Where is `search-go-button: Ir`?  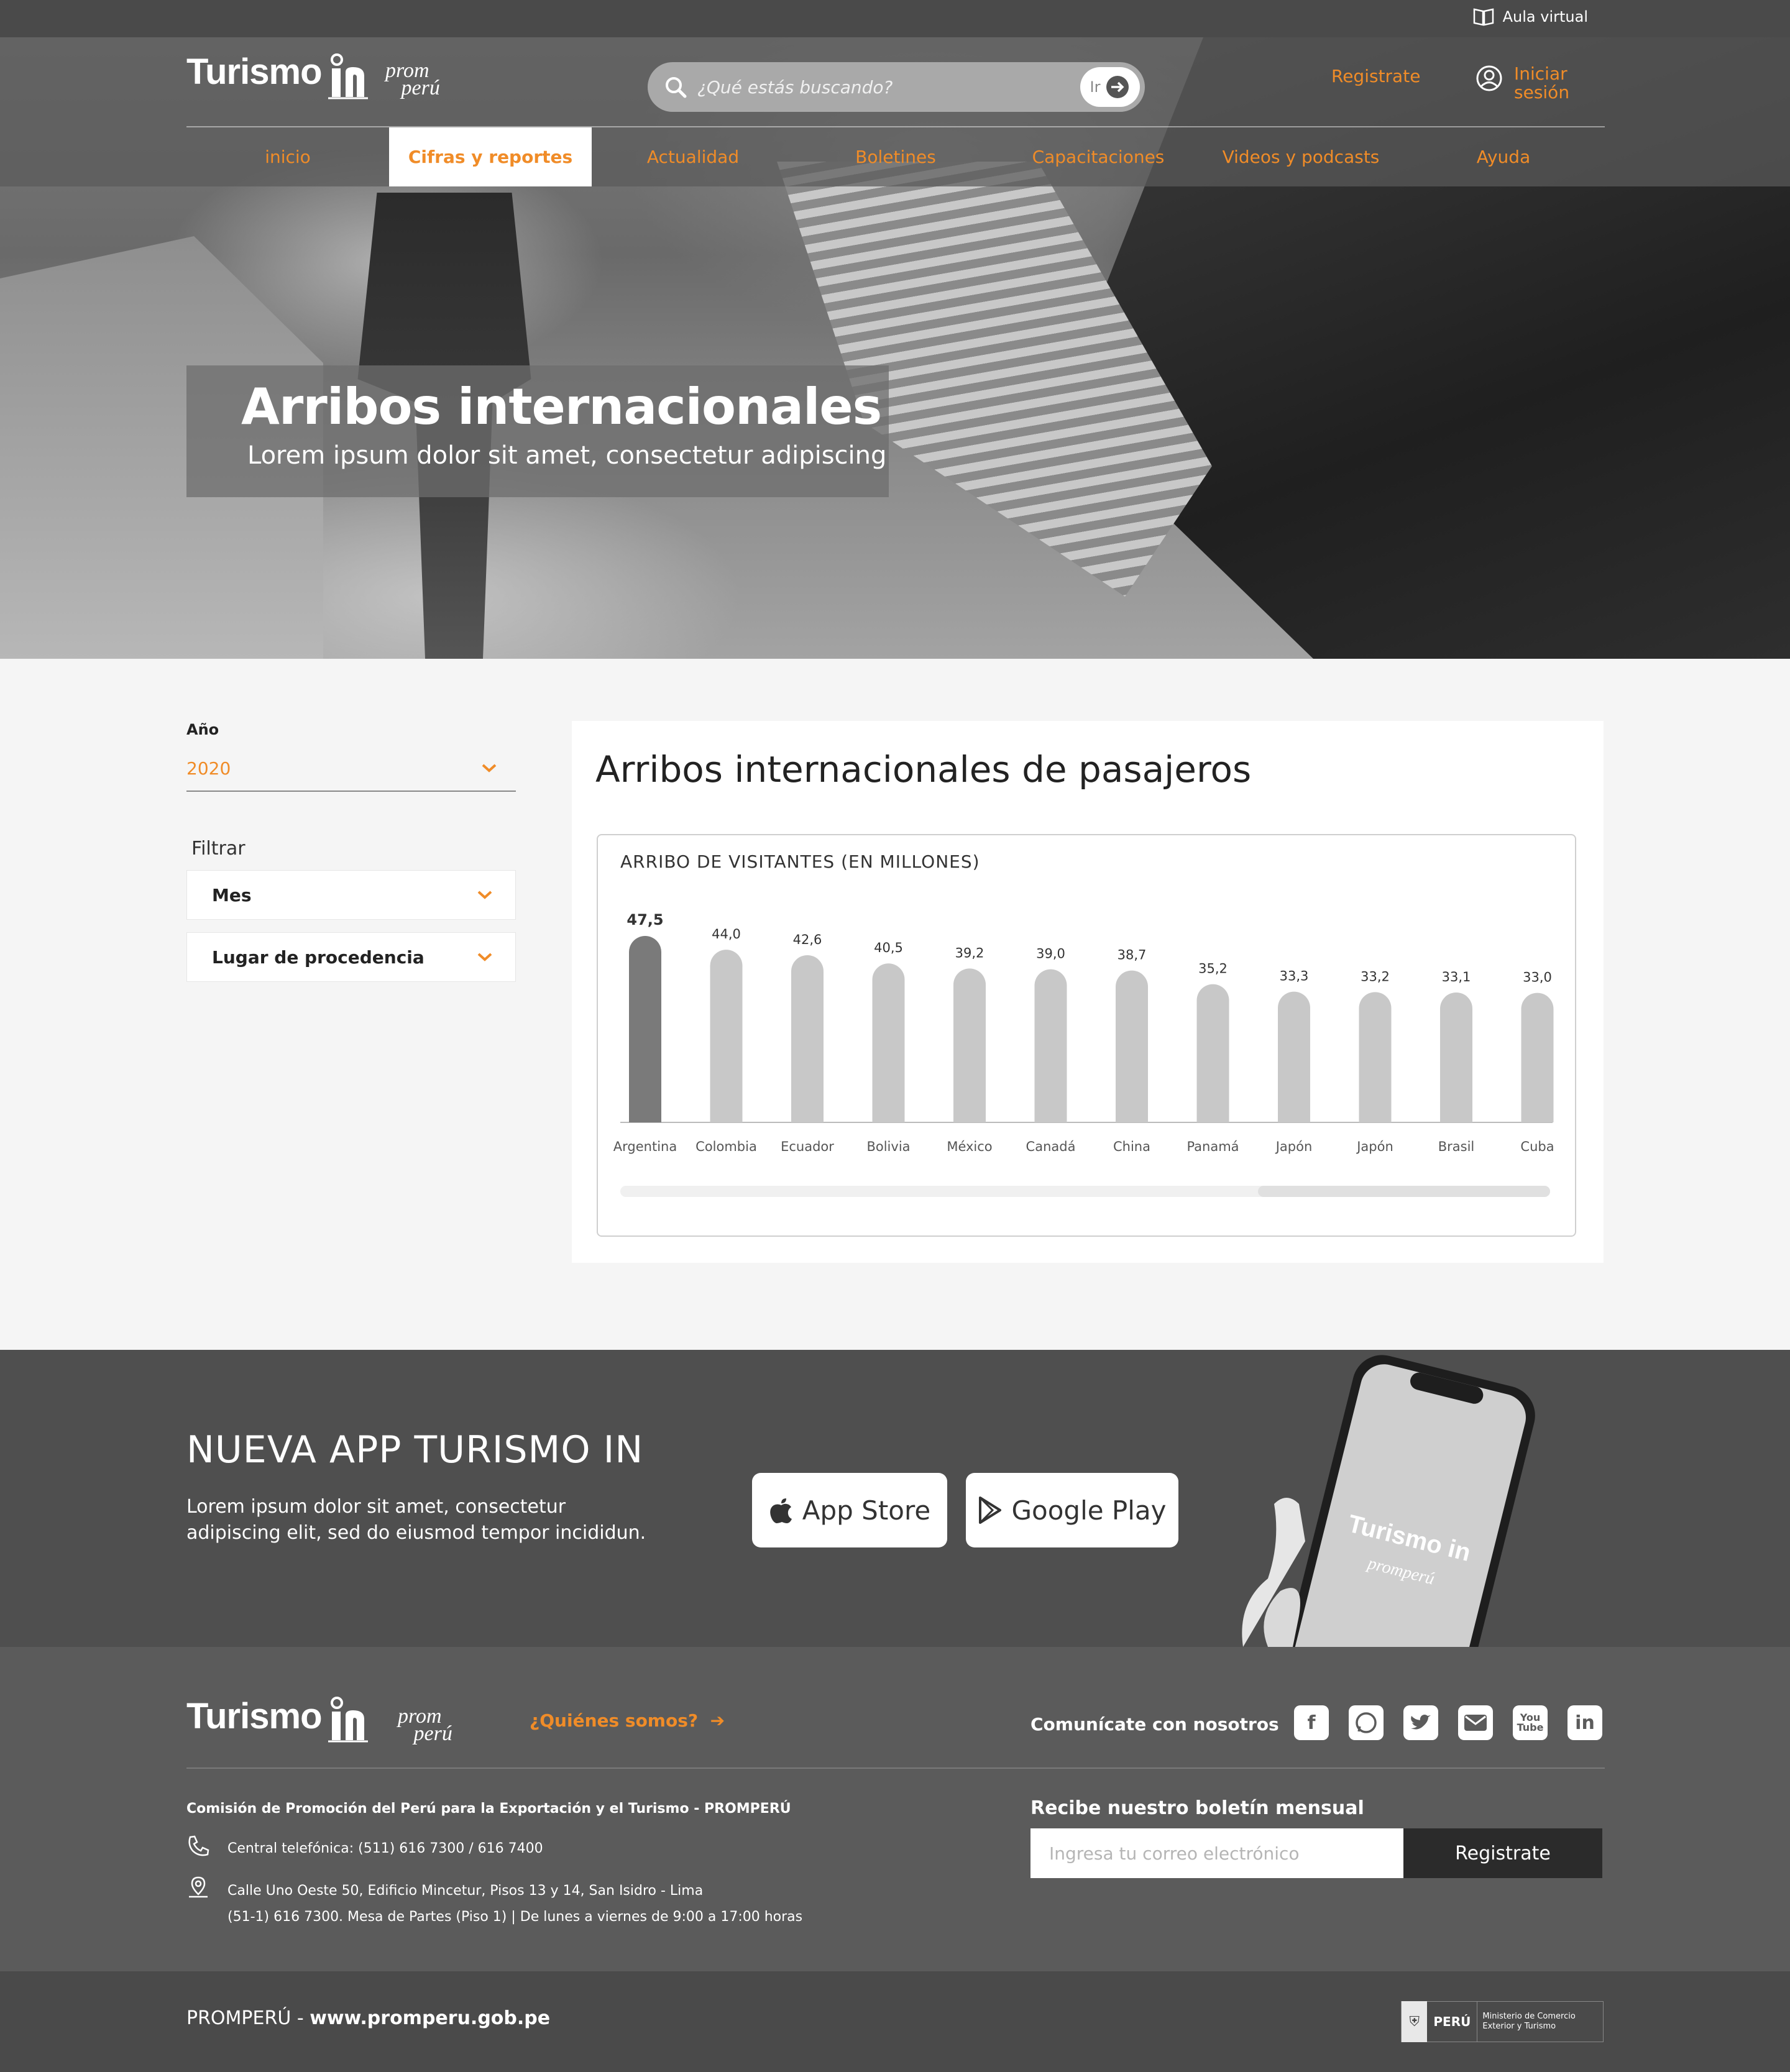
search-go-button: Ir is located at coordinates (1110, 87).